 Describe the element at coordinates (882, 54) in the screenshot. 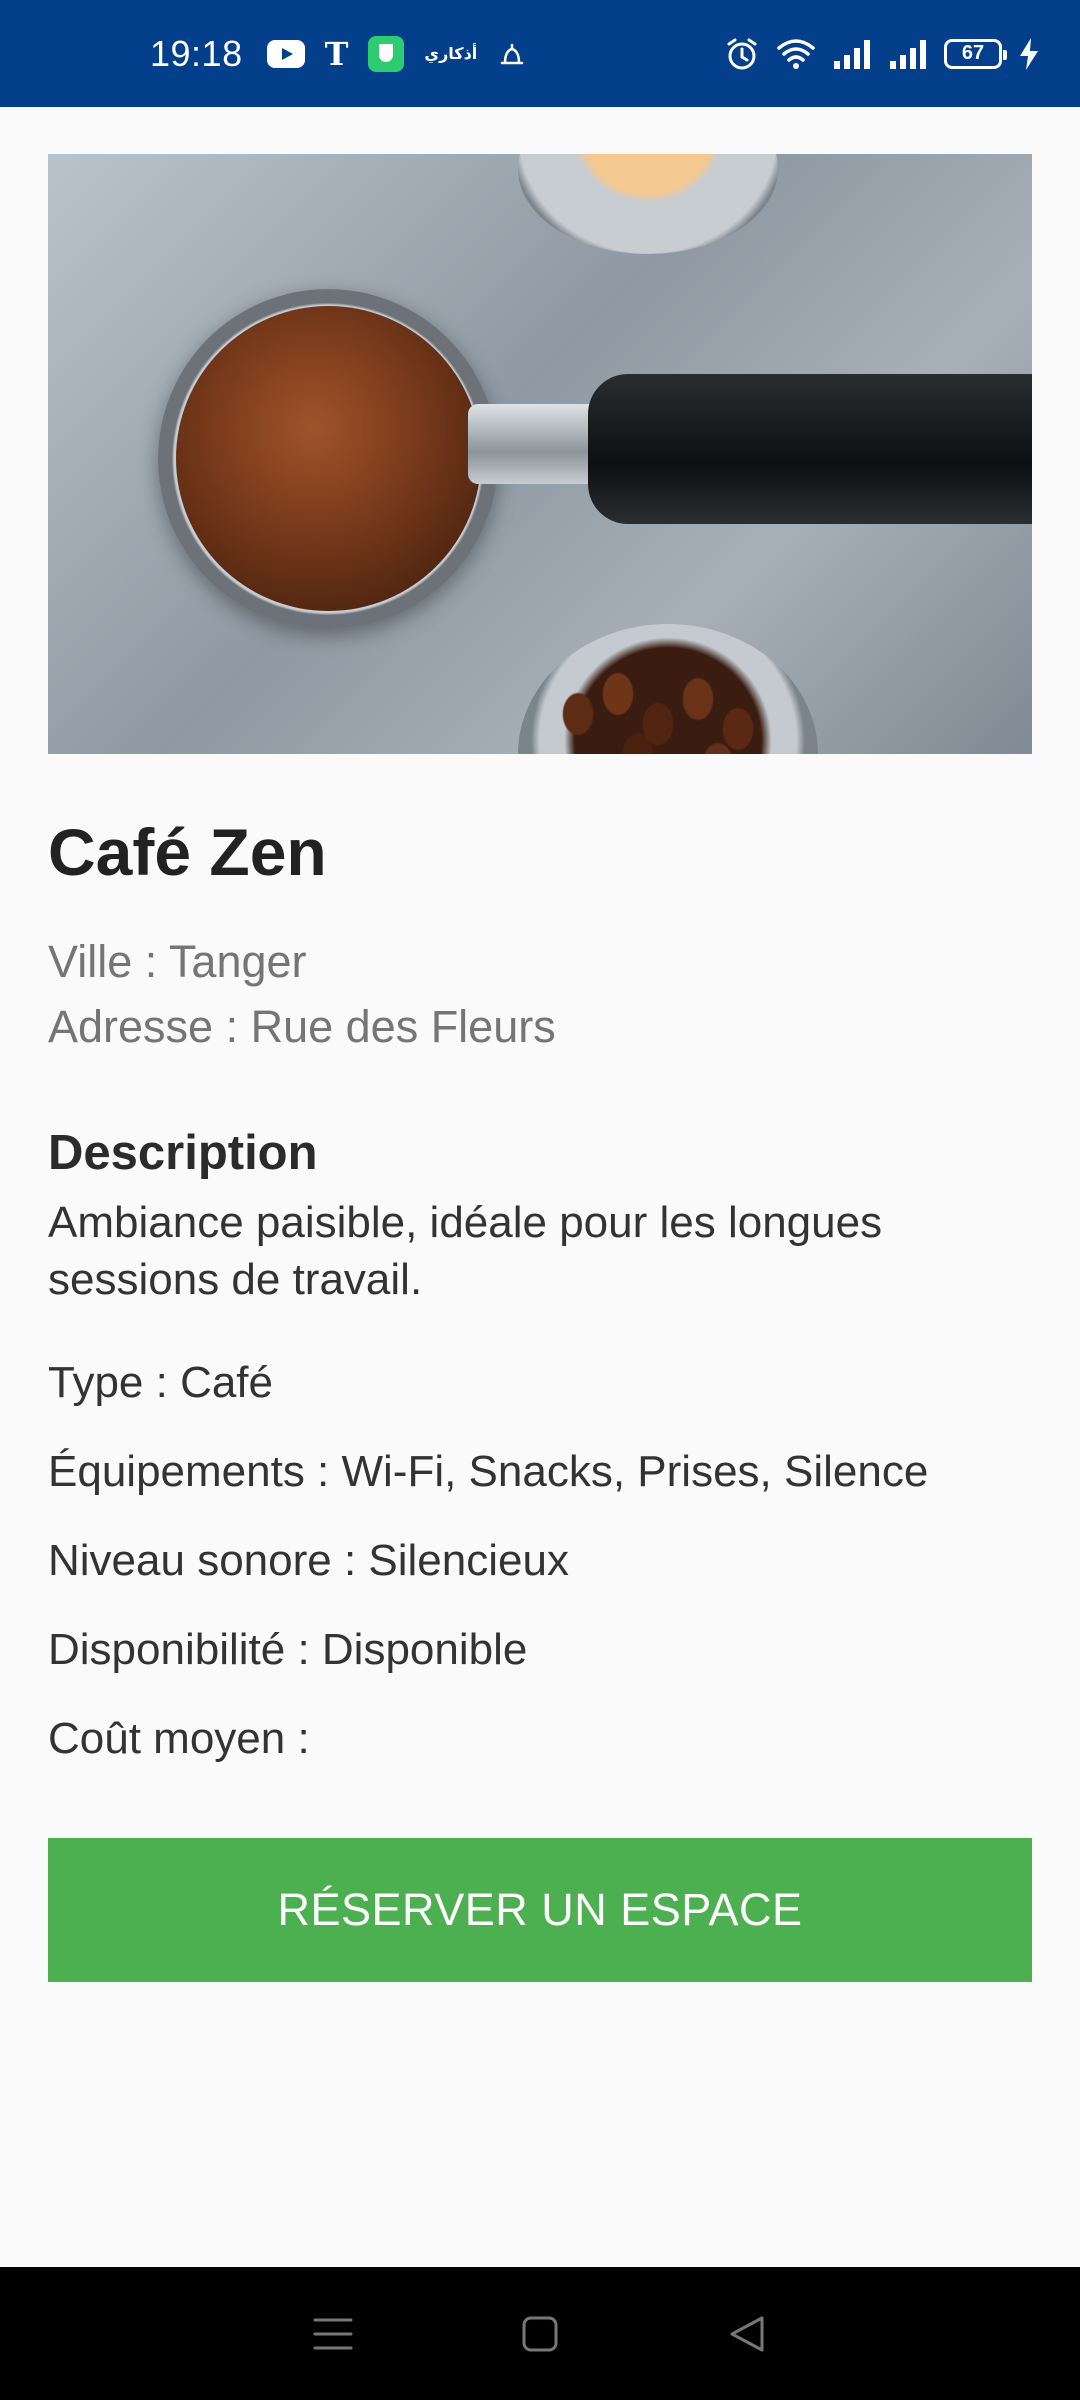

I see `status-right-icons: 67` at that location.